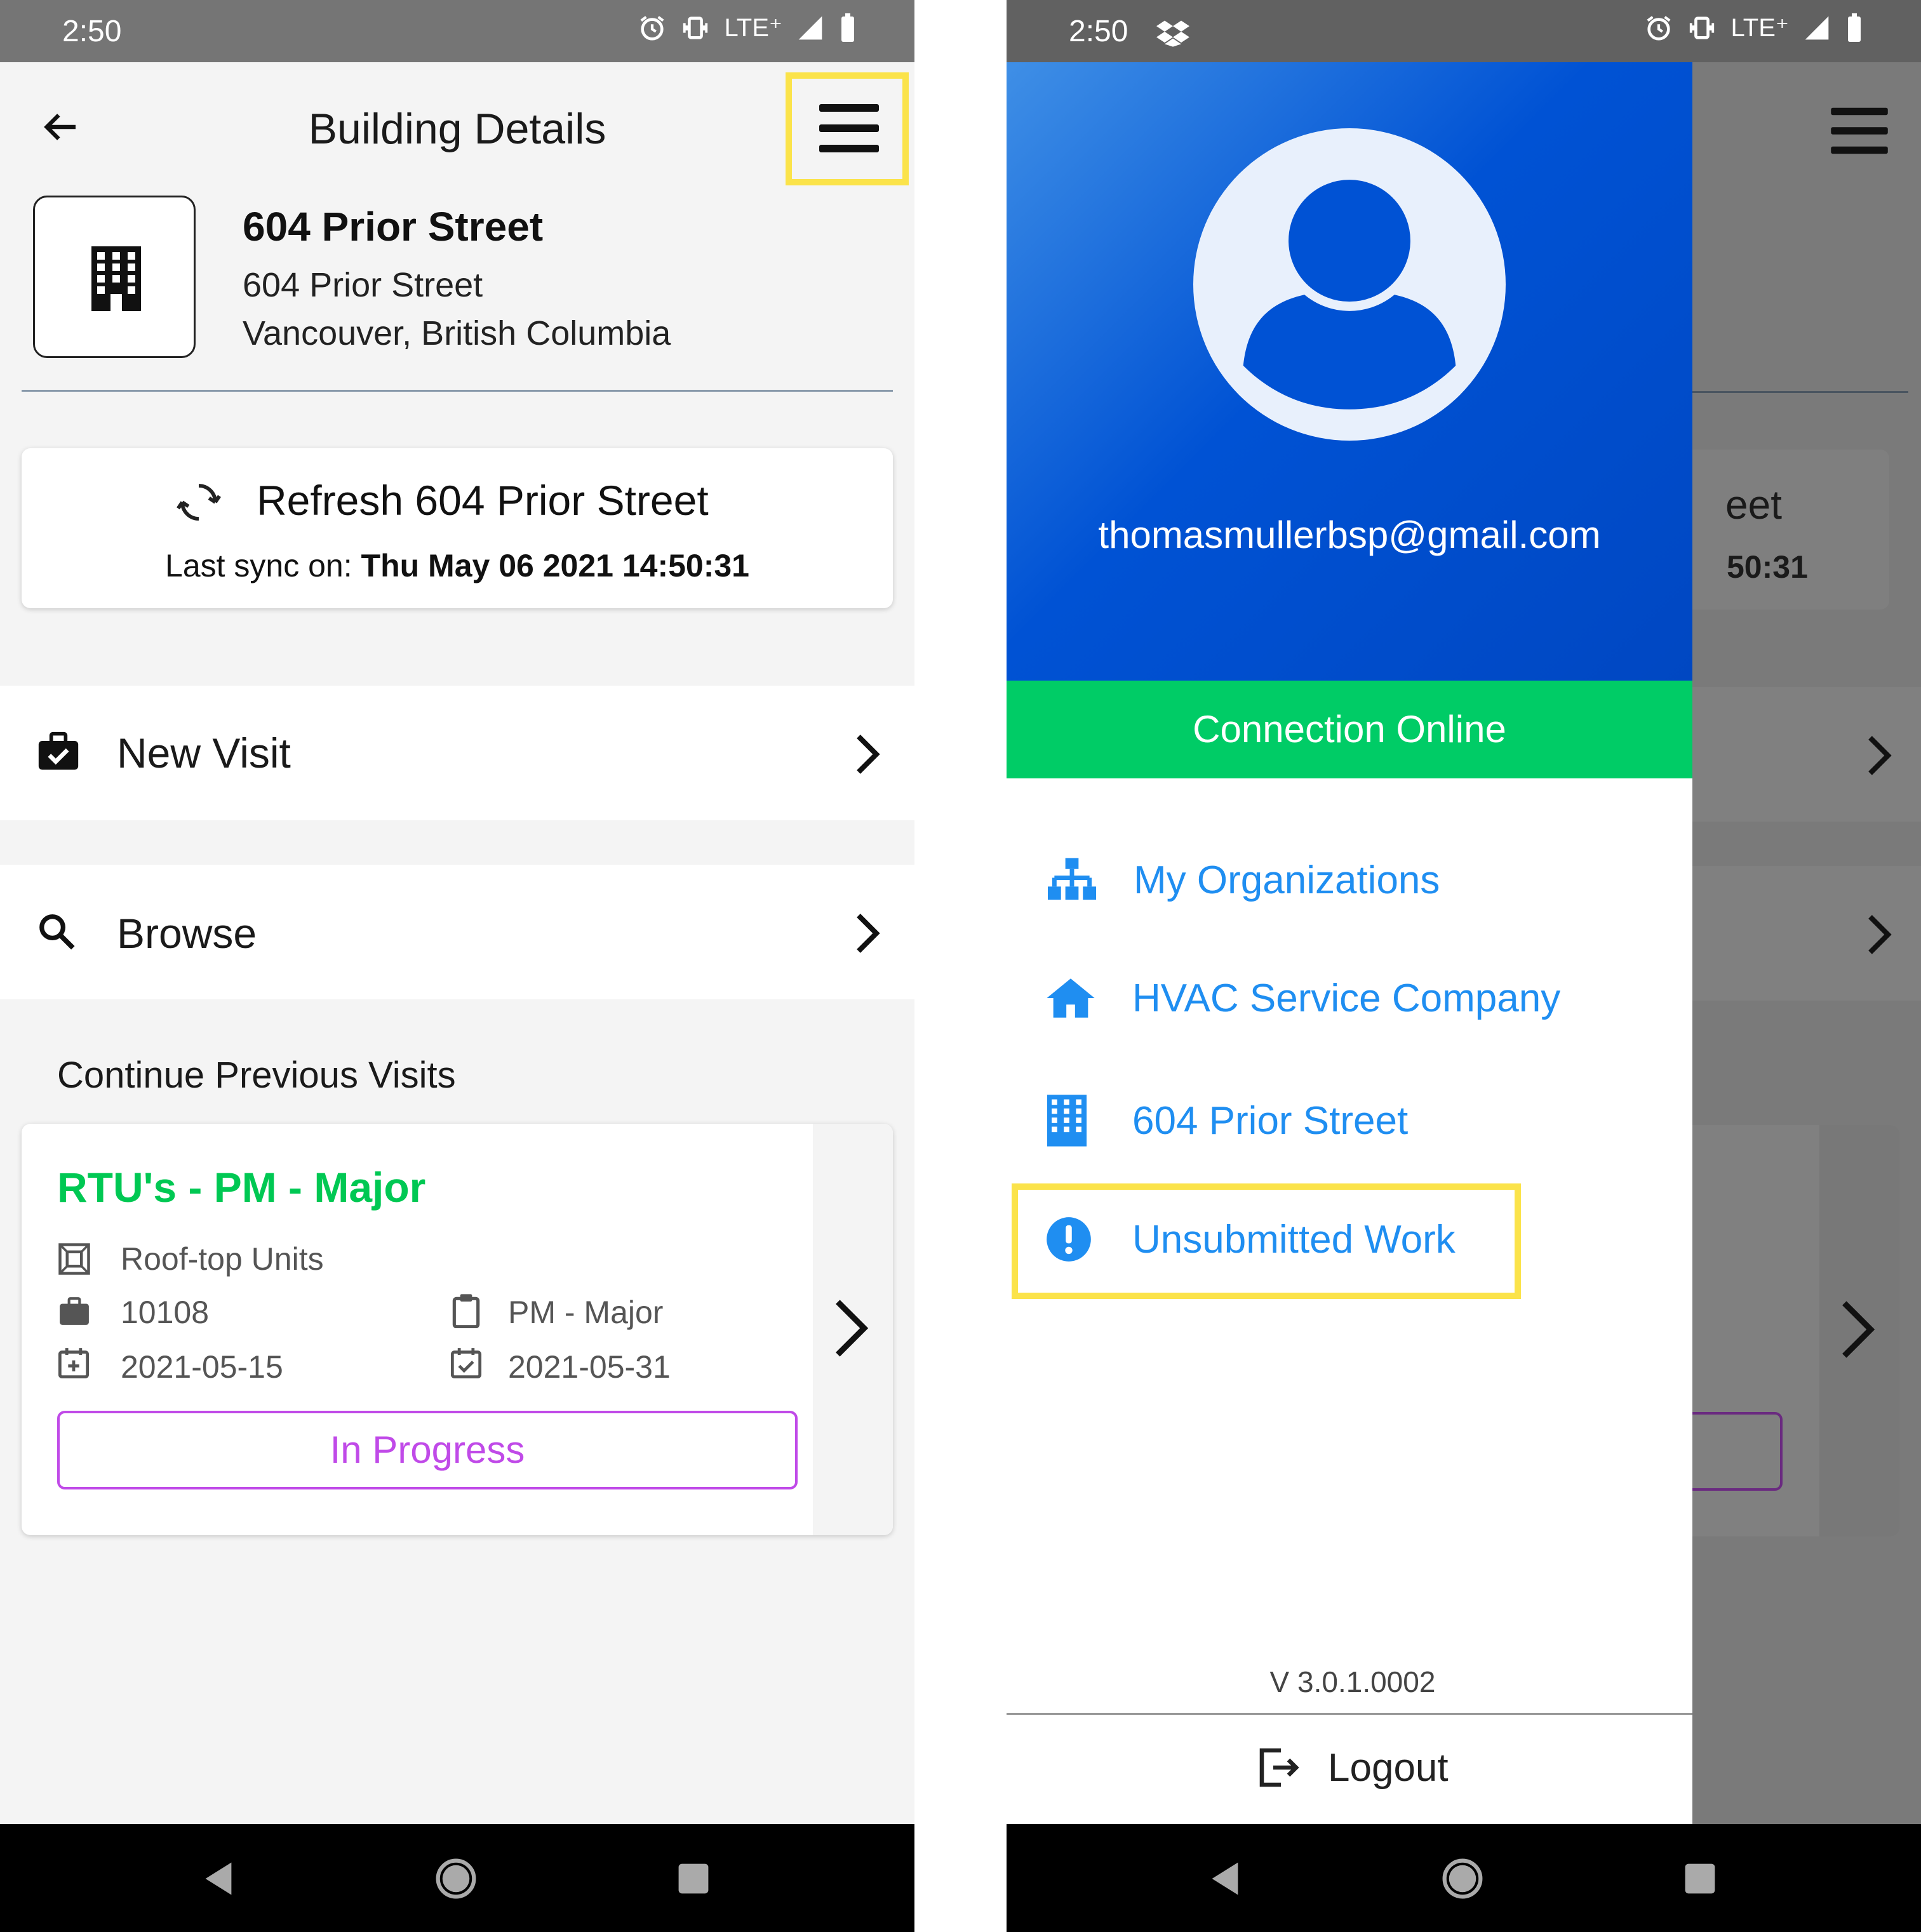 This screenshot has height=1932, width=1921. Describe the element at coordinates (202, 1367) in the screenshot. I see `visit-start-date: 2021-05-15` at that location.